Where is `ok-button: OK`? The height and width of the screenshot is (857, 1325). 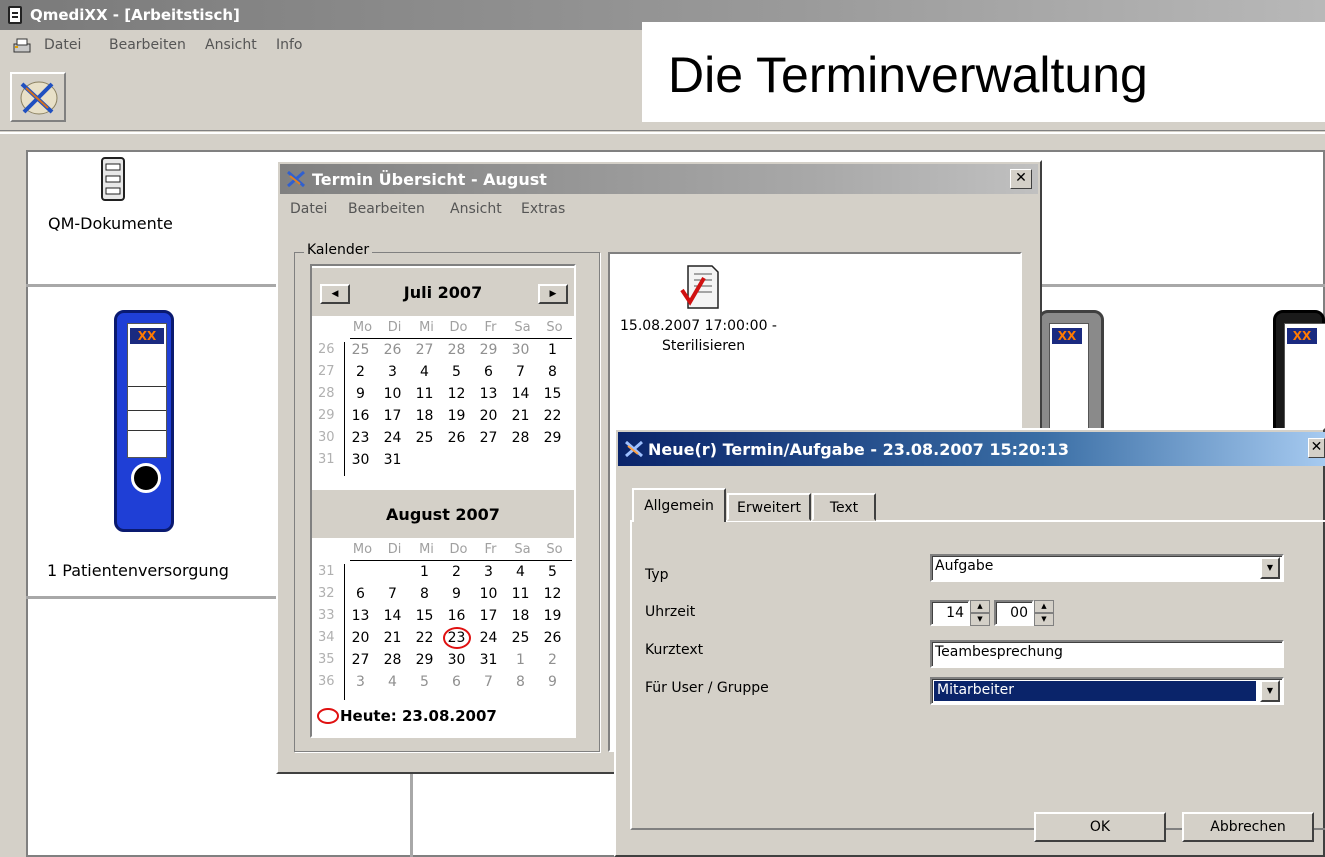
ok-button: OK is located at coordinates (1100, 827).